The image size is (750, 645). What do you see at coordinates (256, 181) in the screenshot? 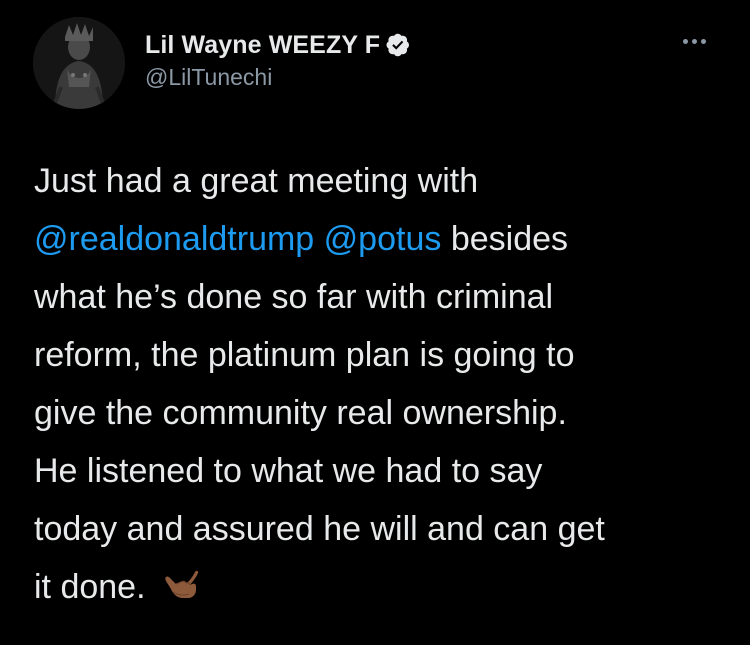
I see `tweet-line: Just had a great meeting with` at bounding box center [256, 181].